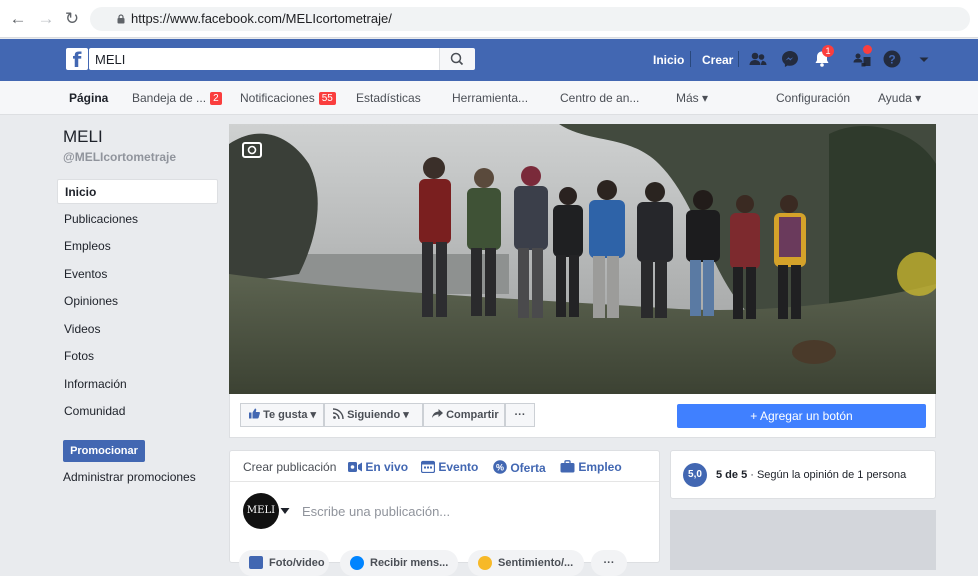 This screenshot has width=978, height=576. Describe the element at coordinates (485, 563) in the screenshot. I see `smiley-icon` at that location.